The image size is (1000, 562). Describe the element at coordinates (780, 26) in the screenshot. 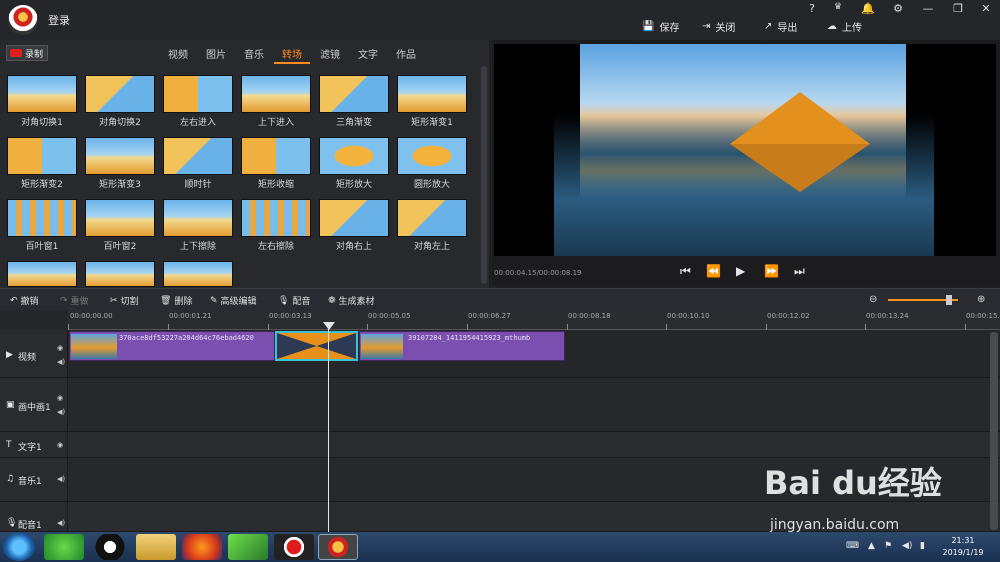

I see `export-button: ↗ 导出` at that location.